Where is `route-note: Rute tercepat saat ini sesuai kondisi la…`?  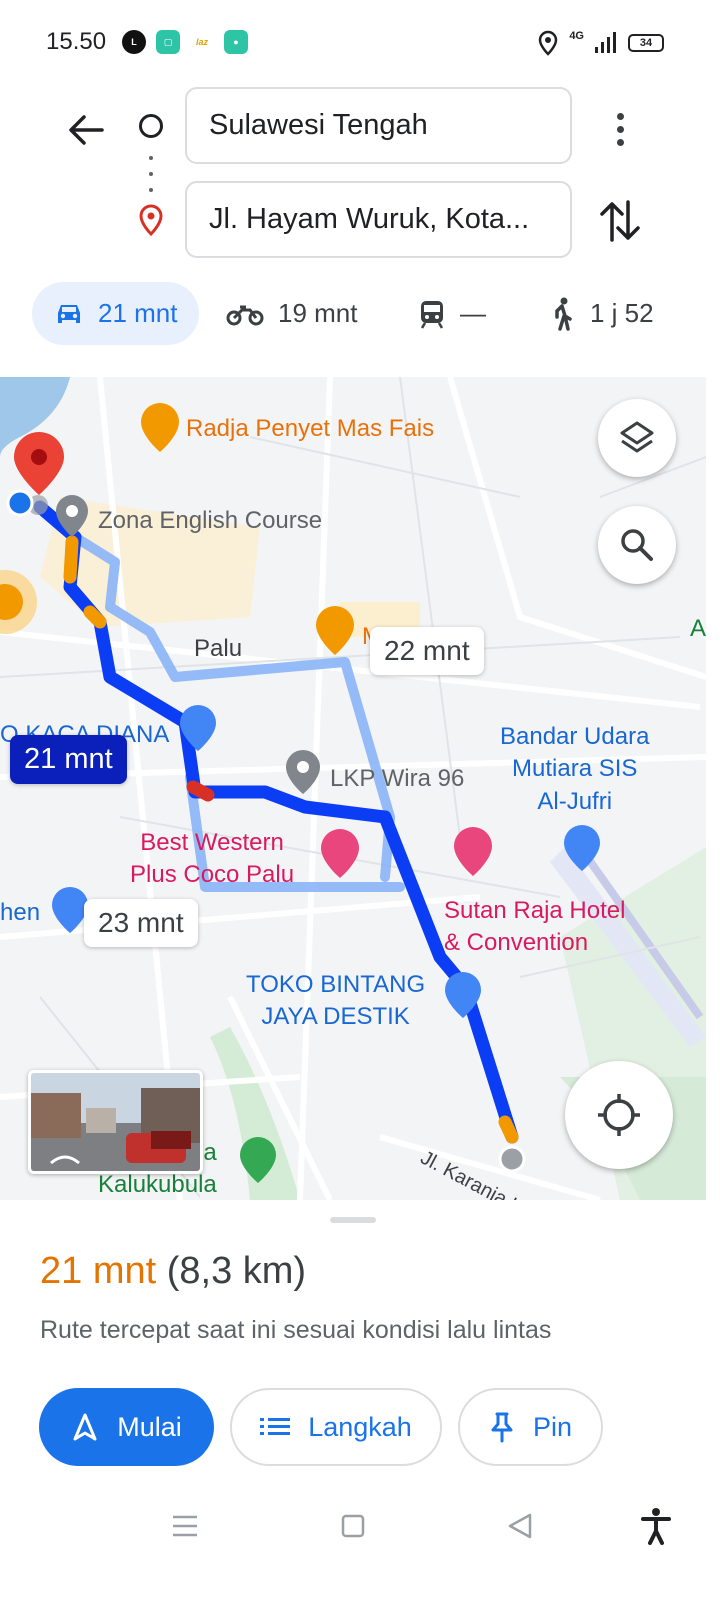 route-note: Rute tercepat saat ini sesuai kondisi la… is located at coordinates (296, 1330).